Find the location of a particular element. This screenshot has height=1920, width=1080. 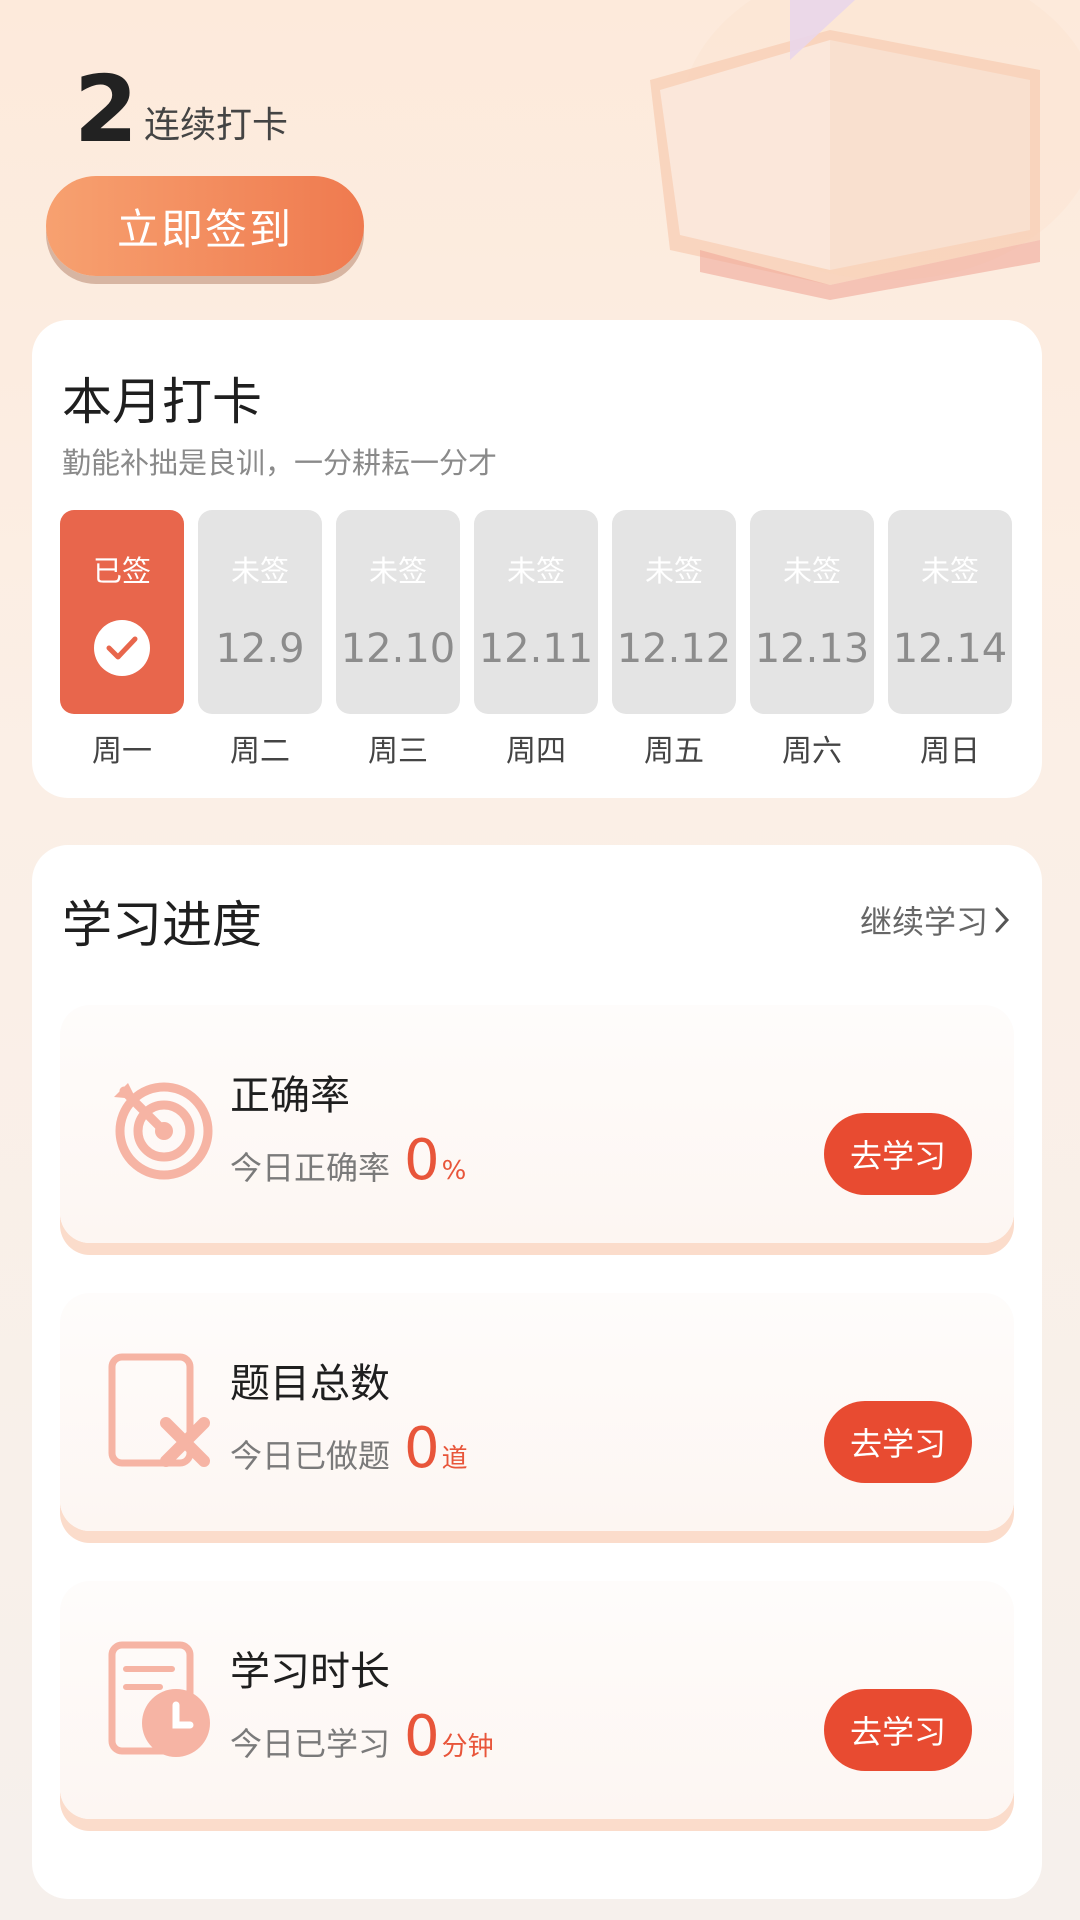

day-box: 未签 12.14 is located at coordinates (950, 612).